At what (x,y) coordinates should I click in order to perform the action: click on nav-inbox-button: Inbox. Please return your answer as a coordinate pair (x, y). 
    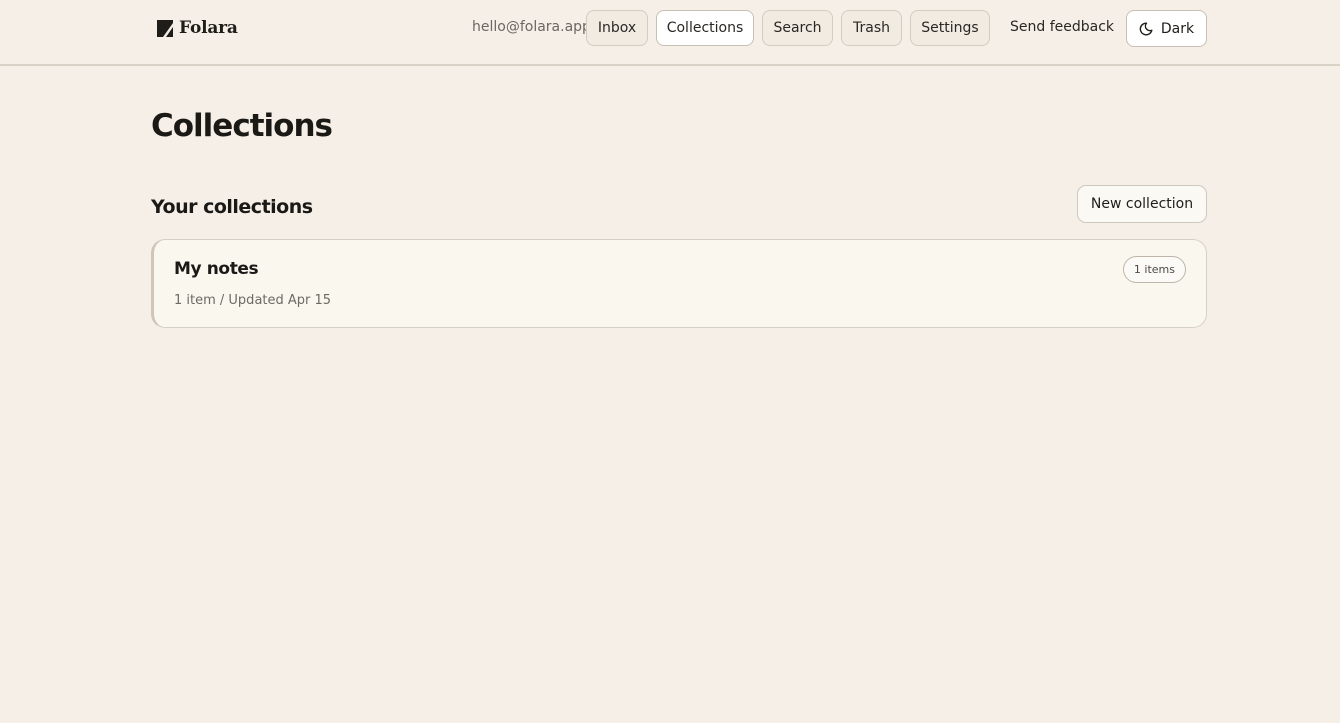
    Looking at the image, I should click on (617, 28).